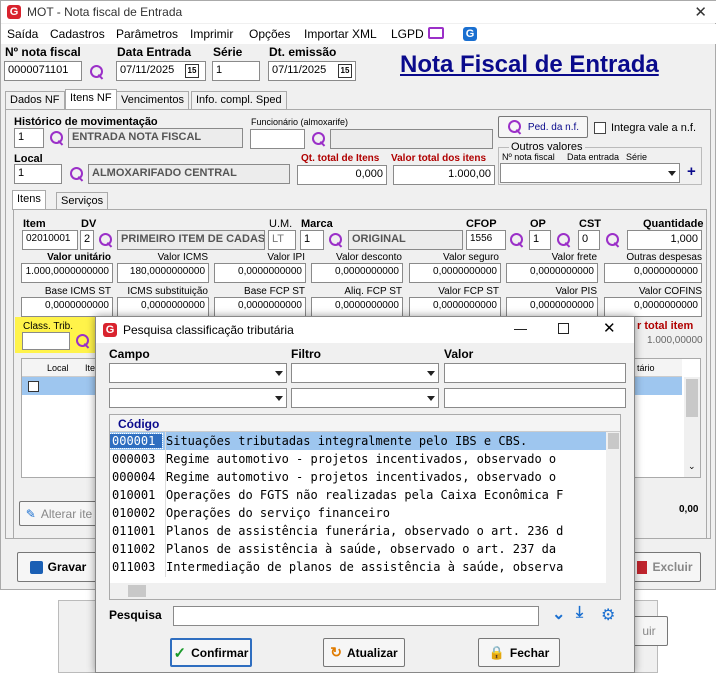 The width and height of the screenshot is (716, 673). Describe the element at coordinates (106, 240) in the screenshot. I see `search-item-icon` at that location.